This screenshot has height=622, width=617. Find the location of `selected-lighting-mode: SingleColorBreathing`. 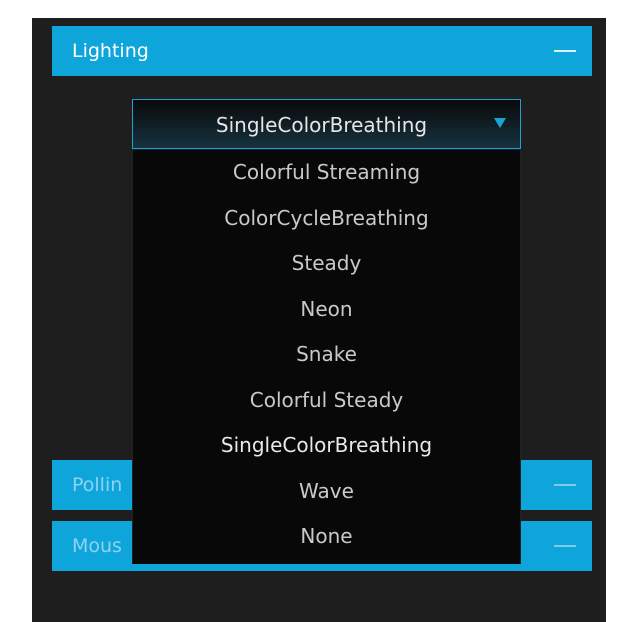

selected-lighting-mode: SingleColorBreathing is located at coordinates (321, 125).